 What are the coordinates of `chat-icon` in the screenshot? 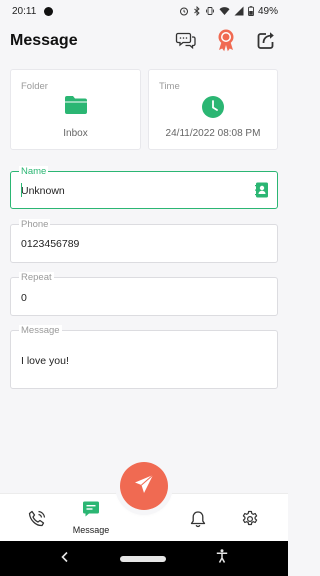 It's located at (186, 40).